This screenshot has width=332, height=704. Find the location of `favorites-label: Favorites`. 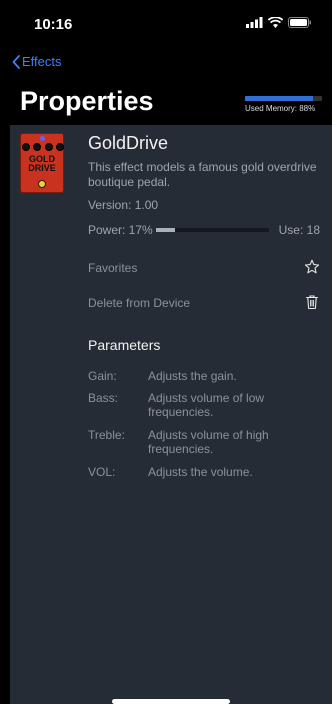

favorites-label: Favorites is located at coordinates (113, 268).